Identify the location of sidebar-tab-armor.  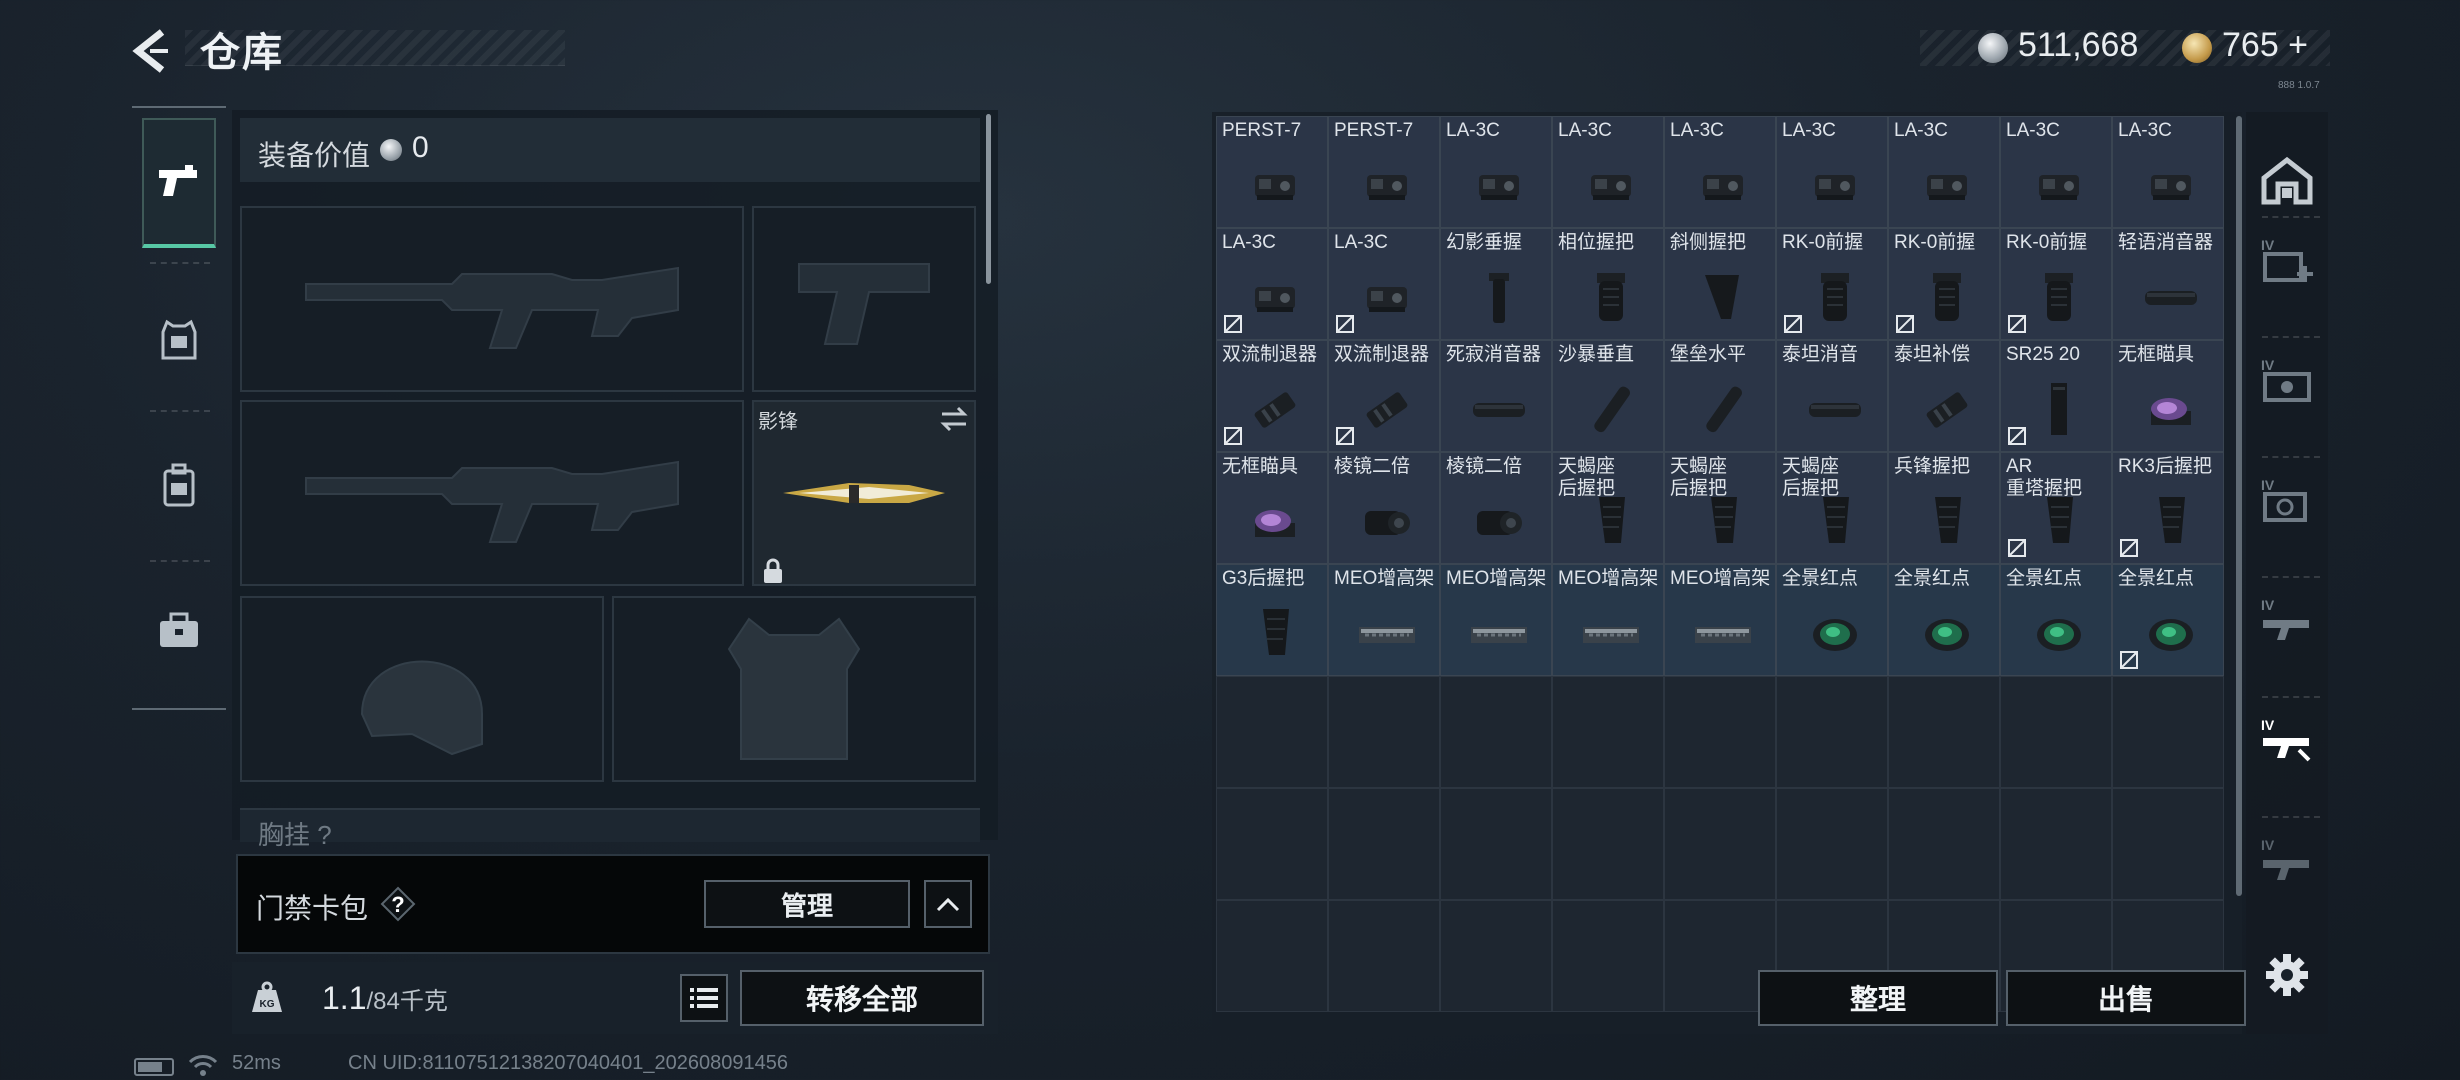
(179, 340).